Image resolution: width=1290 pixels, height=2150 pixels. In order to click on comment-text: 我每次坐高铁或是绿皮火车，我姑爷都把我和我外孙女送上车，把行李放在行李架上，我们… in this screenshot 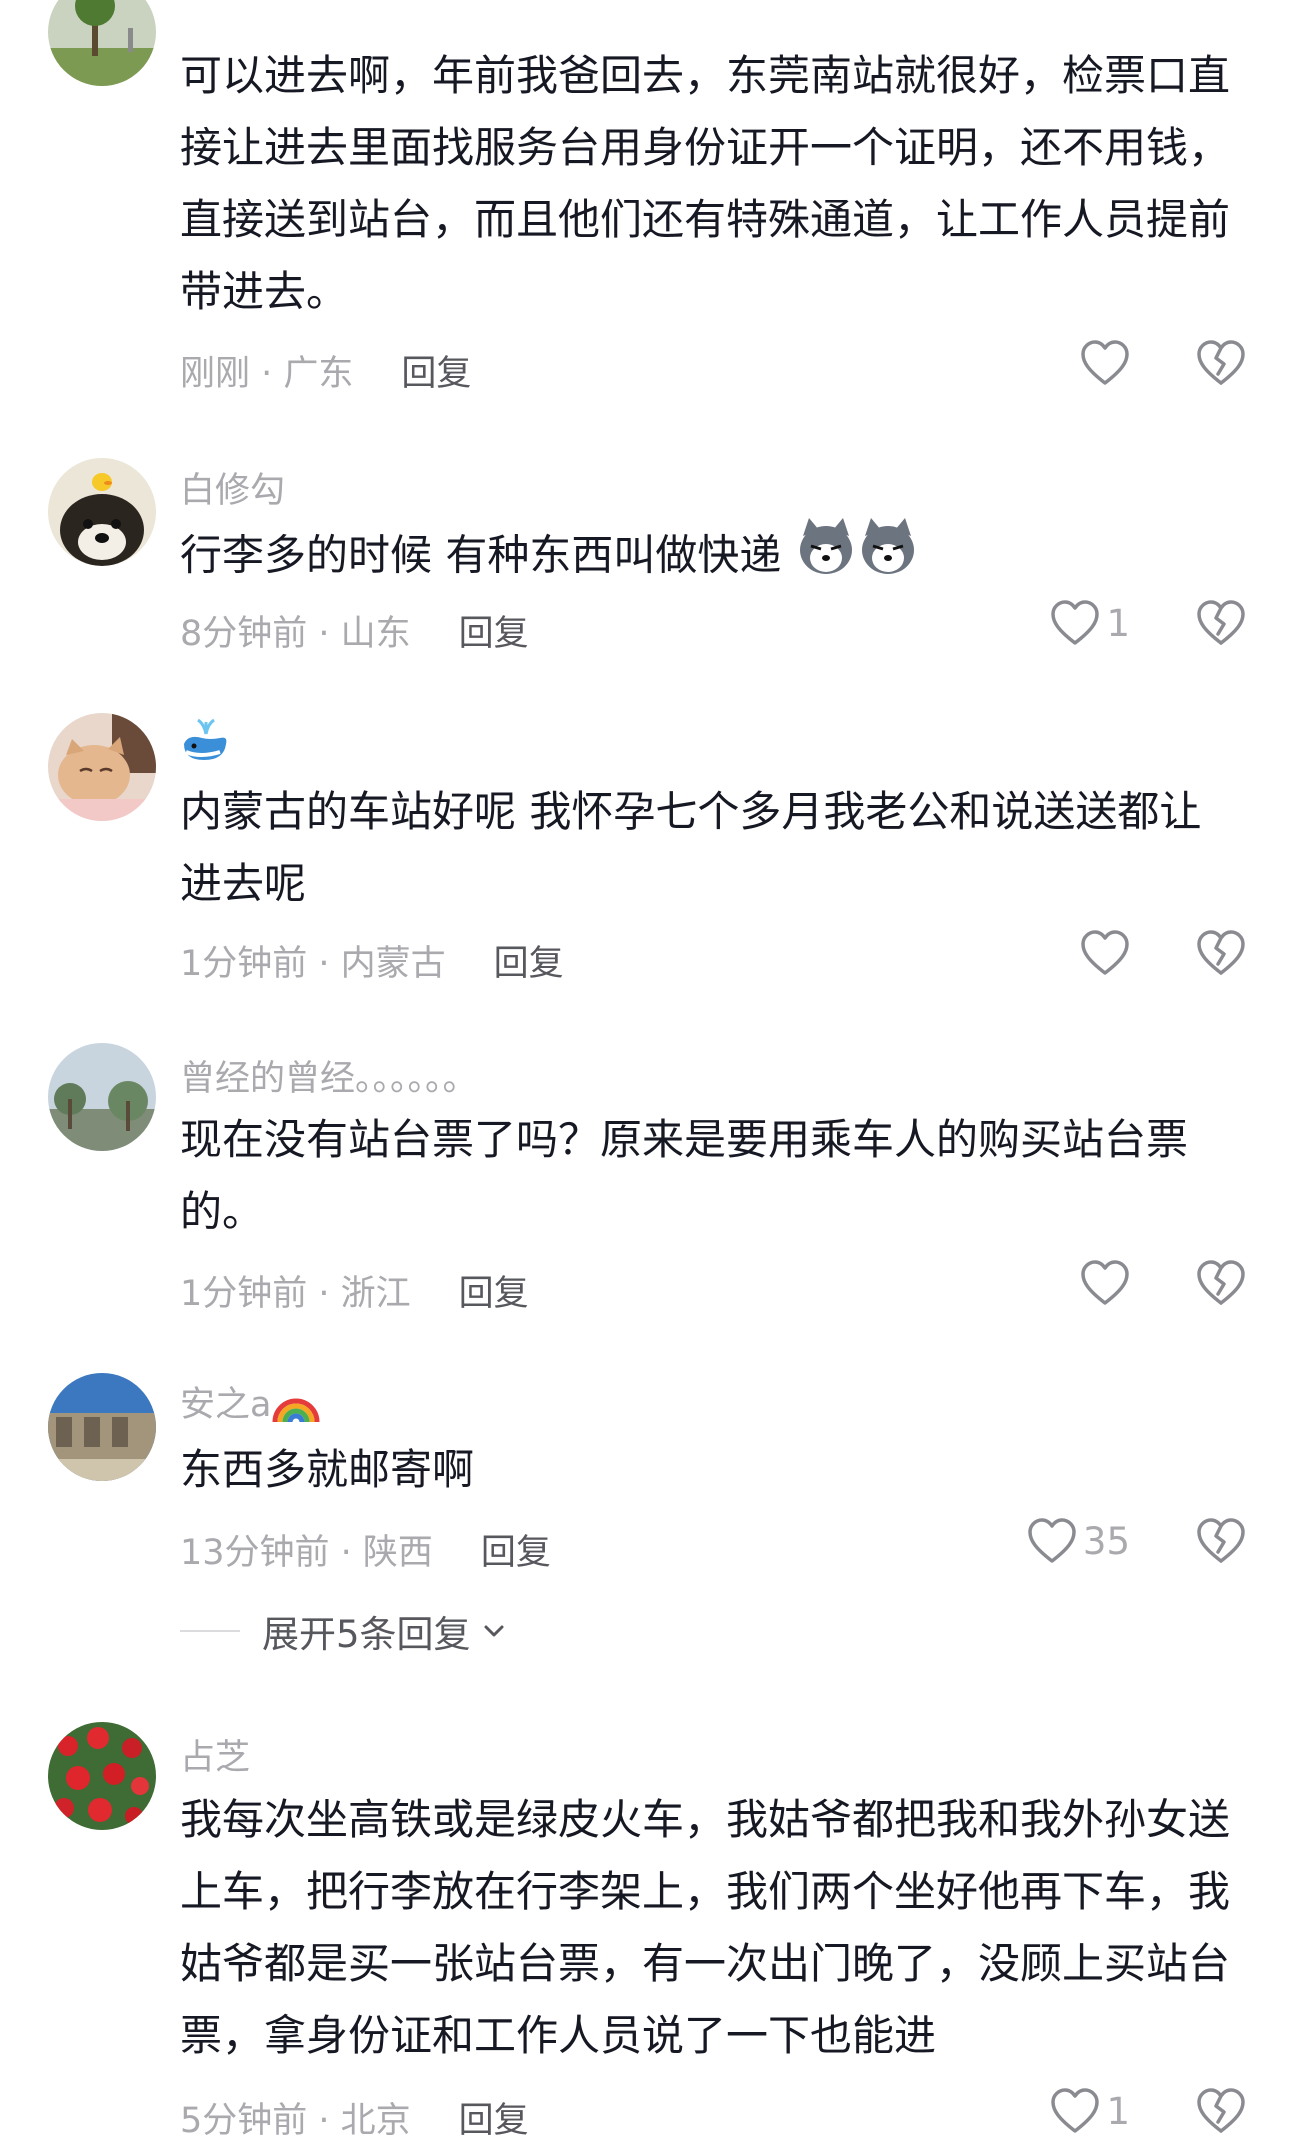, I will do `click(705, 1927)`.